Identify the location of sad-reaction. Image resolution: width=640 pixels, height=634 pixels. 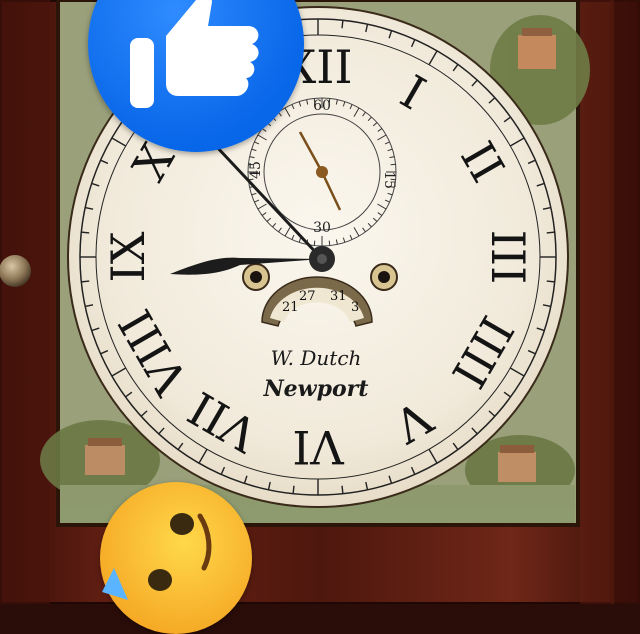
(176, 558).